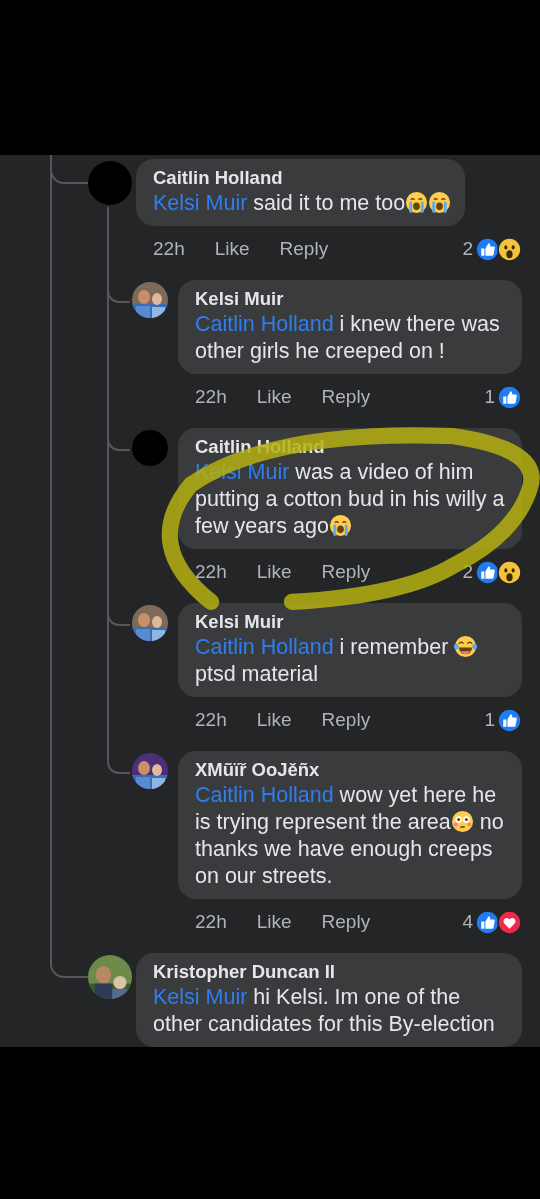 This screenshot has width=540, height=1199. I want to click on reaction-count: 4, so click(467, 922).